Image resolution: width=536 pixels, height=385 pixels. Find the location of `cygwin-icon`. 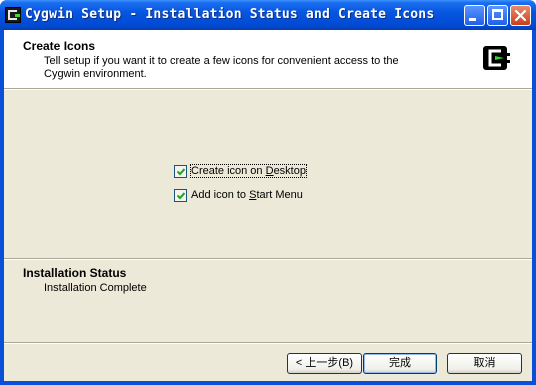

cygwin-icon is located at coordinates (13, 15).